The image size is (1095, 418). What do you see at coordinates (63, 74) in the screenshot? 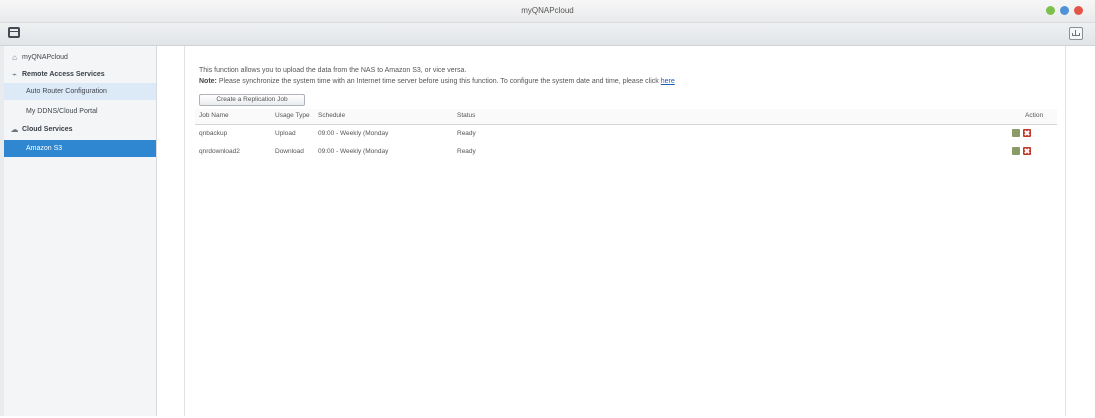
I see `sidebar-item-label: Remote Access Services` at bounding box center [63, 74].